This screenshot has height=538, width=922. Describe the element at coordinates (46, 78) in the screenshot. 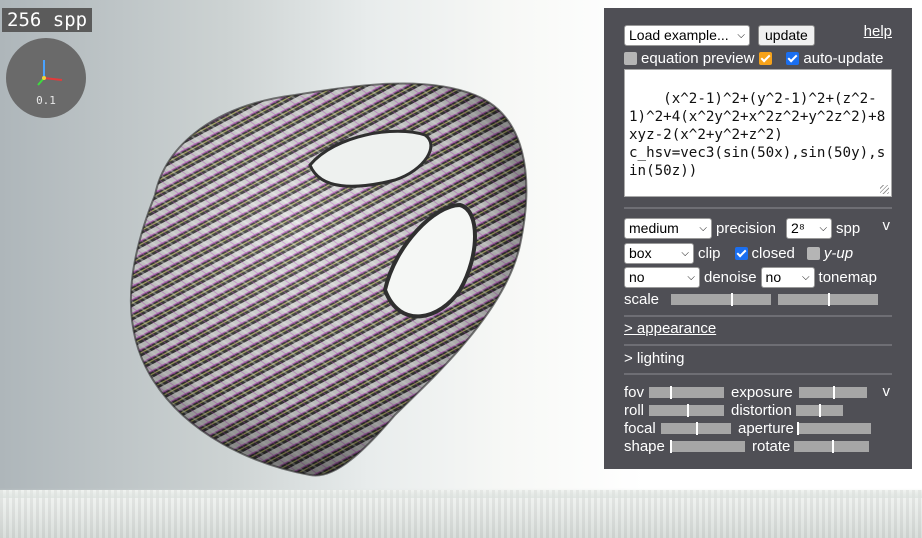

I see `axis-gizmo: 0.1` at that location.